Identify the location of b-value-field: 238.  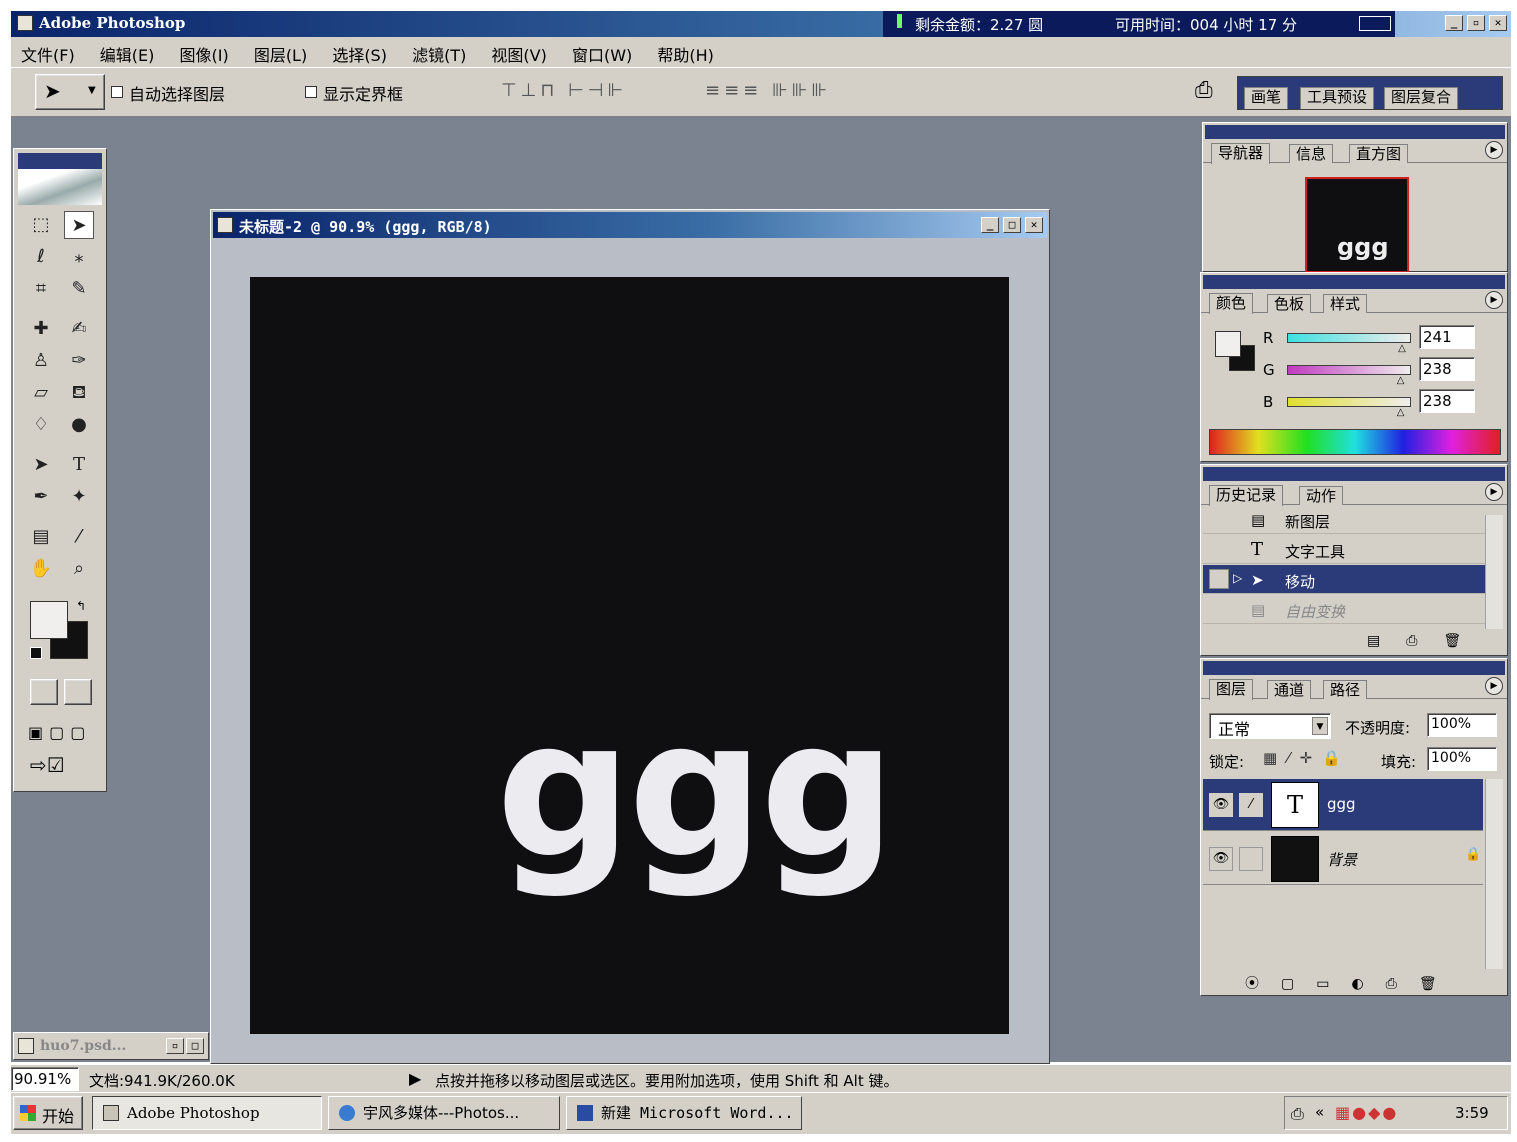
(1447, 401).